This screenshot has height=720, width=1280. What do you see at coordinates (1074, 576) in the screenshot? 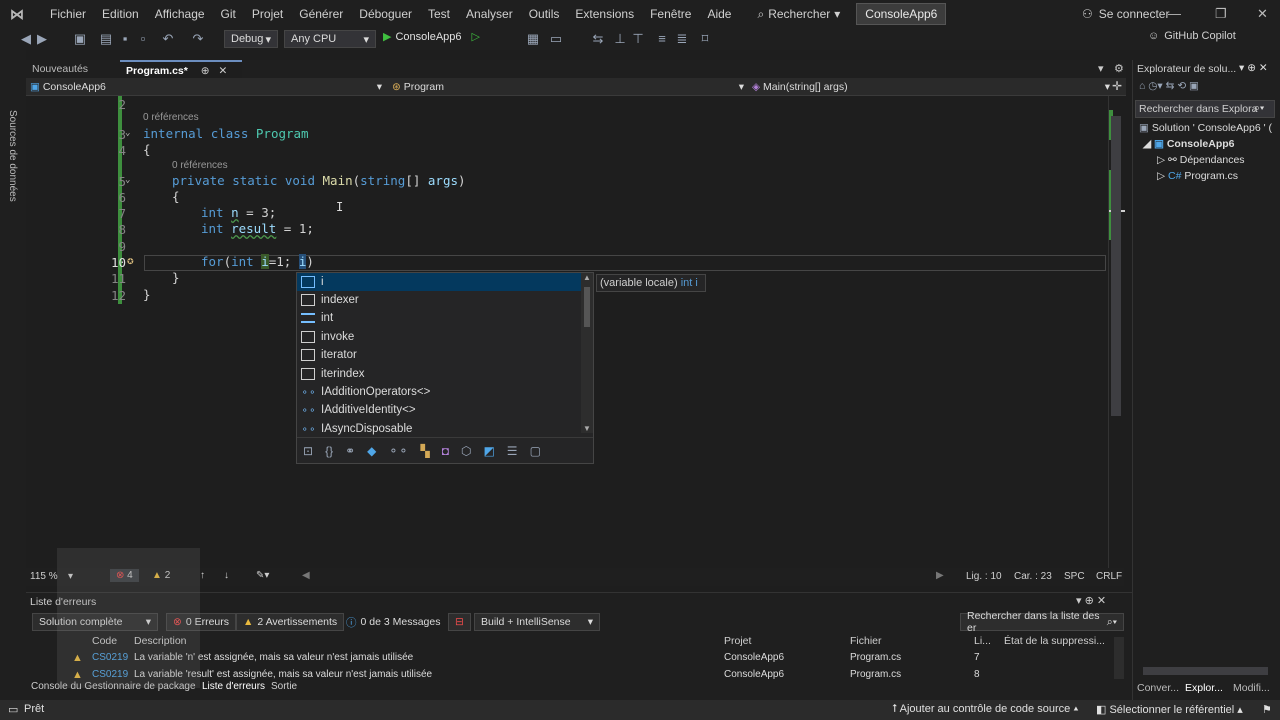
I see `space-indicator: SPC` at bounding box center [1074, 576].